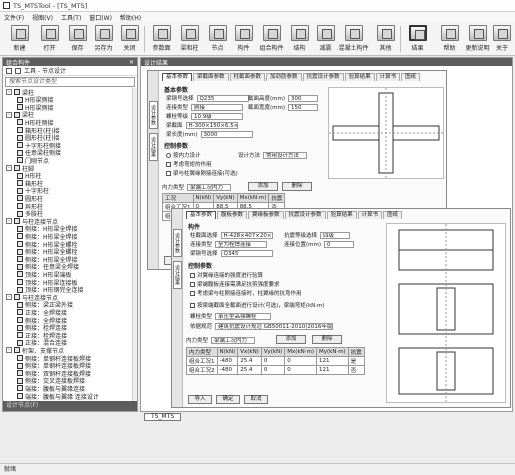  I want to click on import-button: 导入, so click(200, 399).